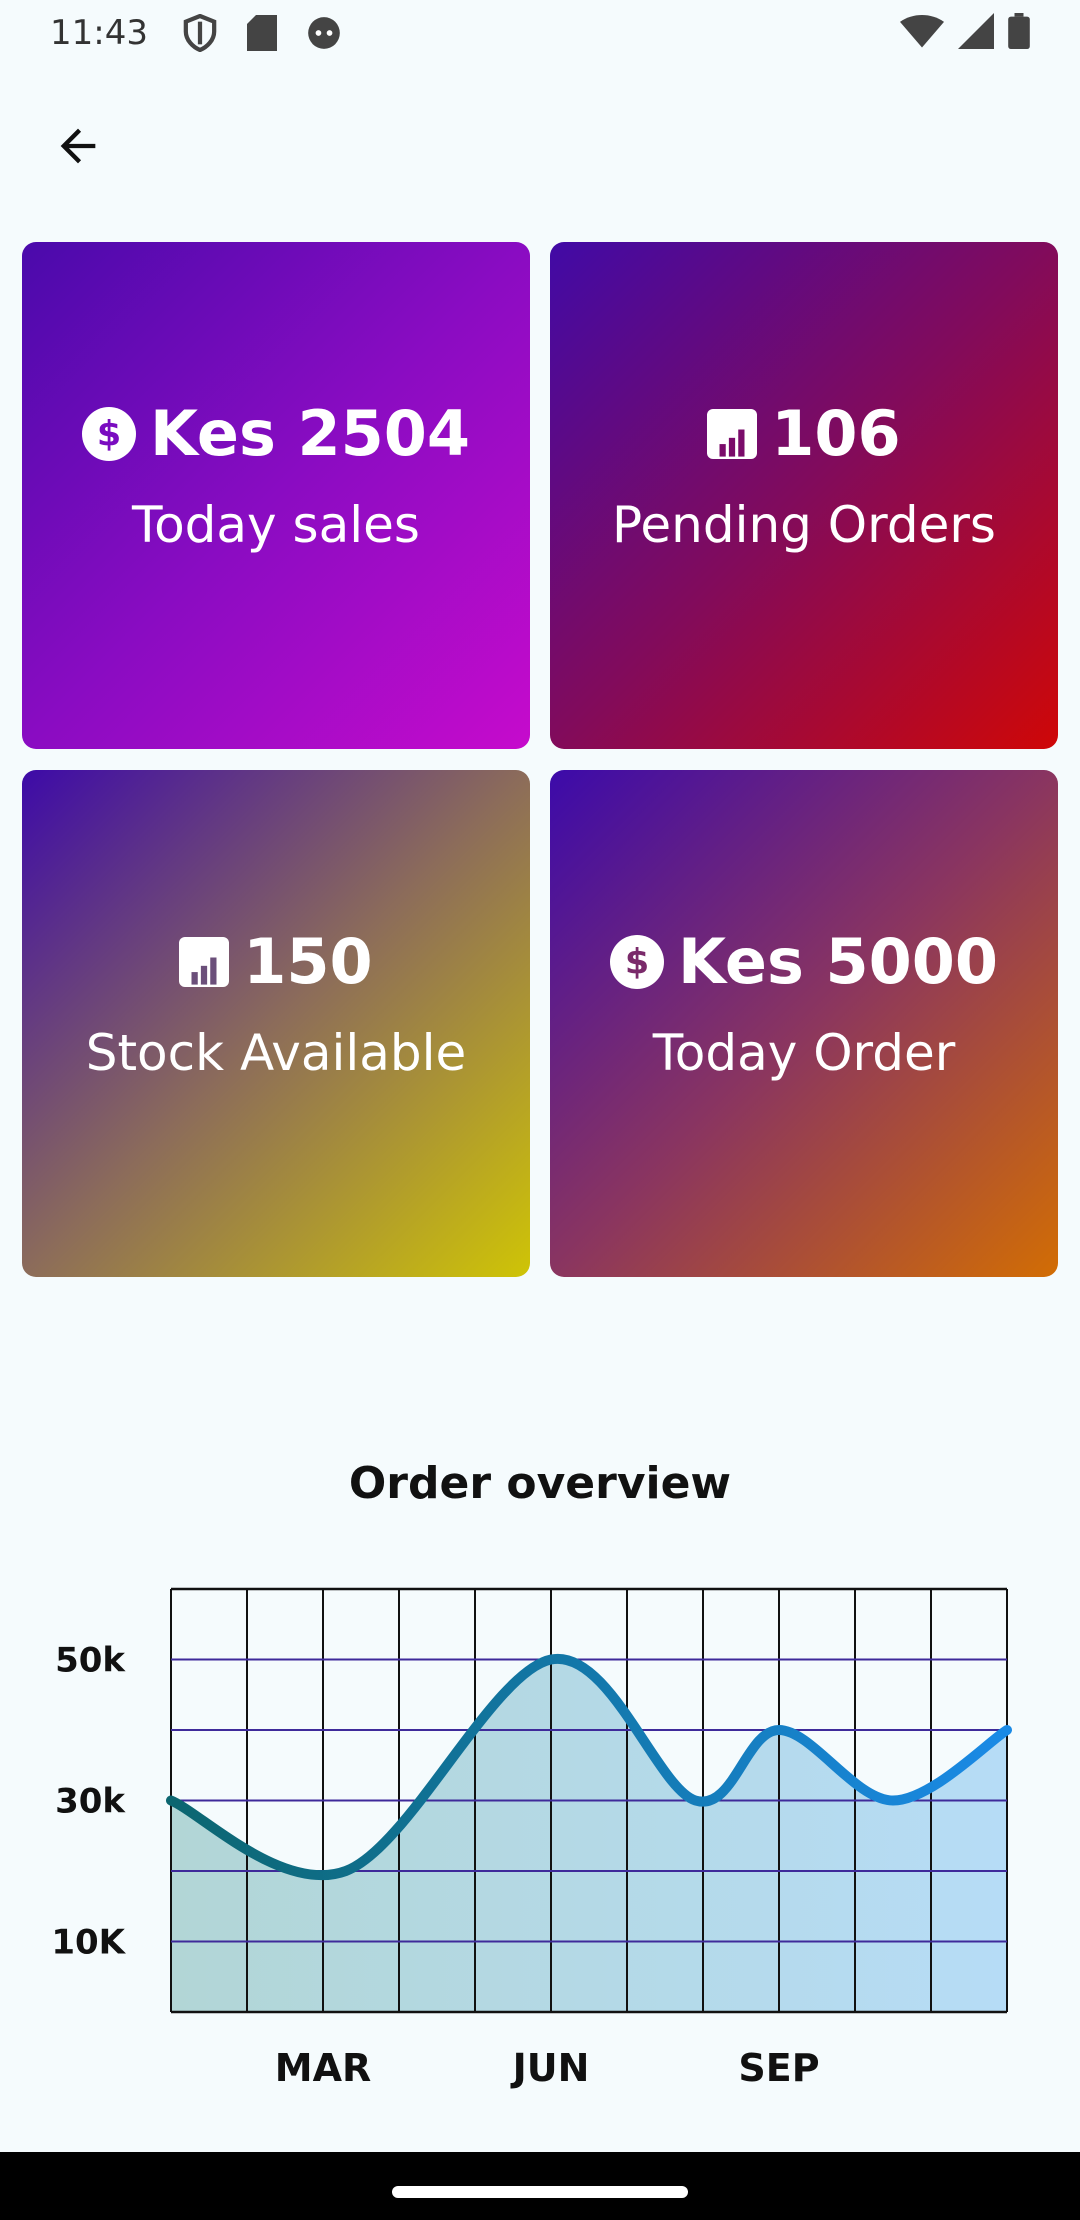 The image size is (1080, 2220). I want to click on shield-icon, so click(200, 33).